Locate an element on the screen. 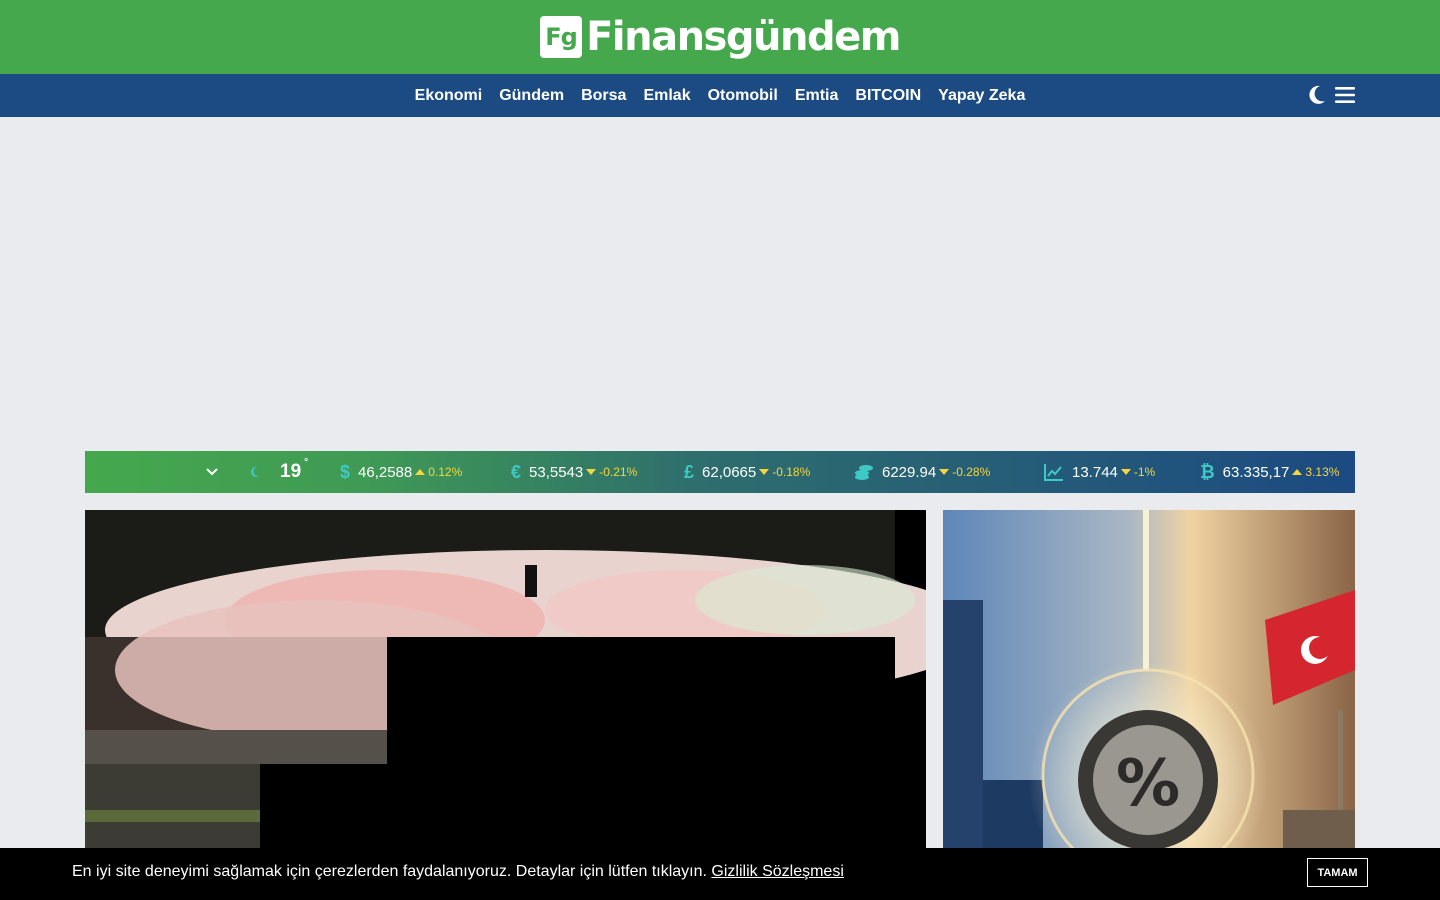 Image resolution: width=1440 pixels, height=900 pixels. hamburger-menu-icon is located at coordinates (1345, 95).